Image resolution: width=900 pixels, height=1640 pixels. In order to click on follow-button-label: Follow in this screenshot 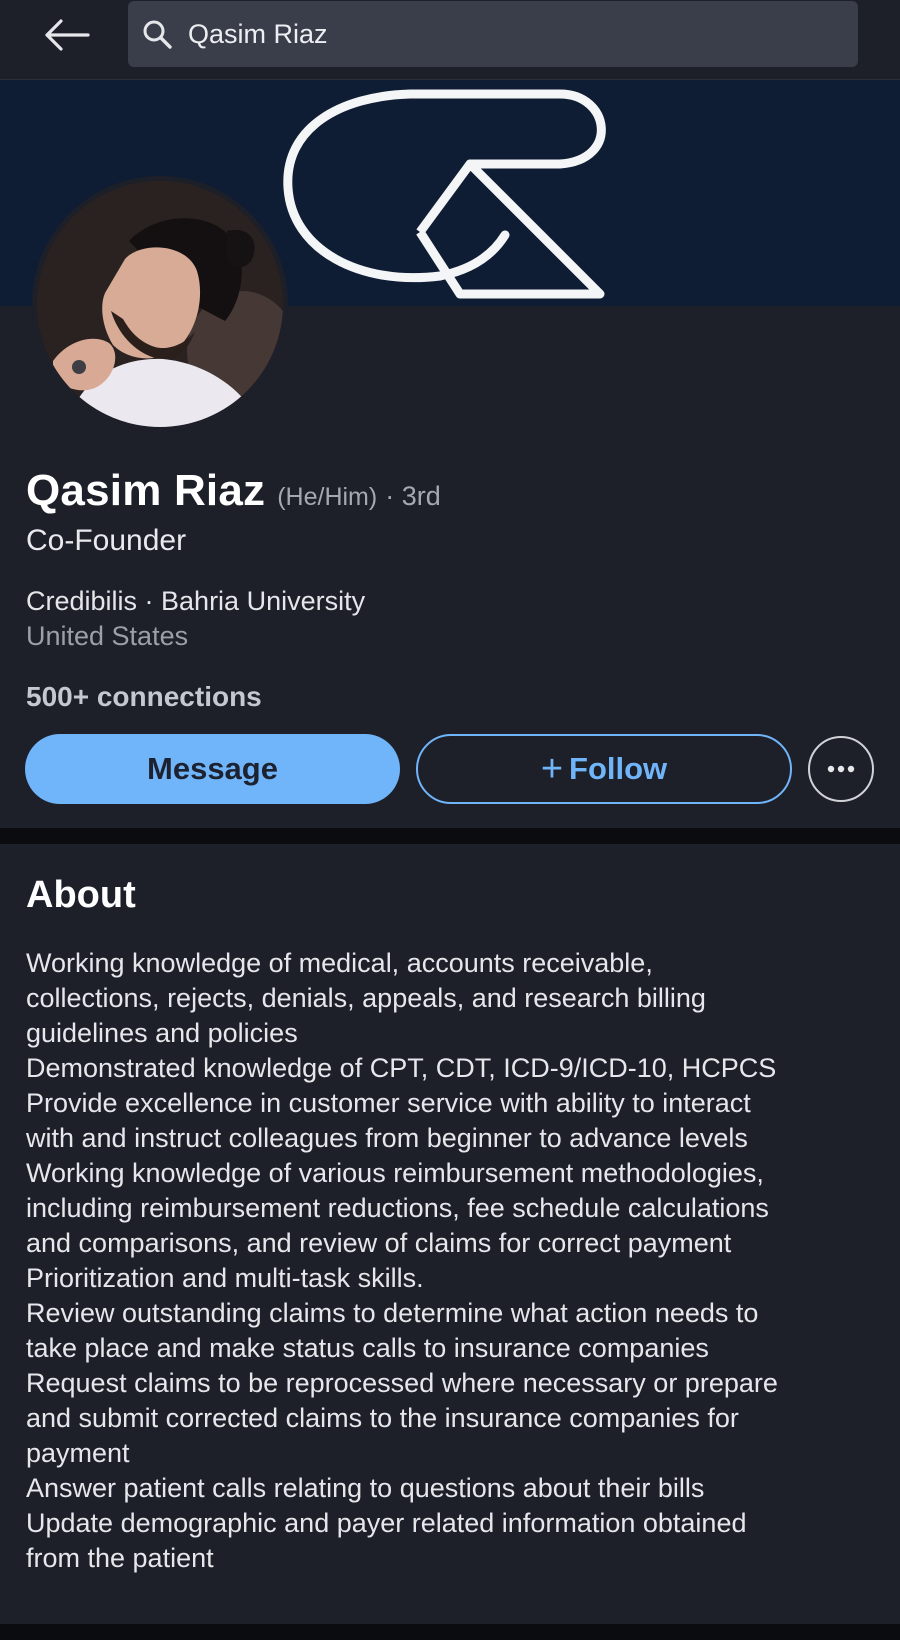, I will do `click(618, 768)`.